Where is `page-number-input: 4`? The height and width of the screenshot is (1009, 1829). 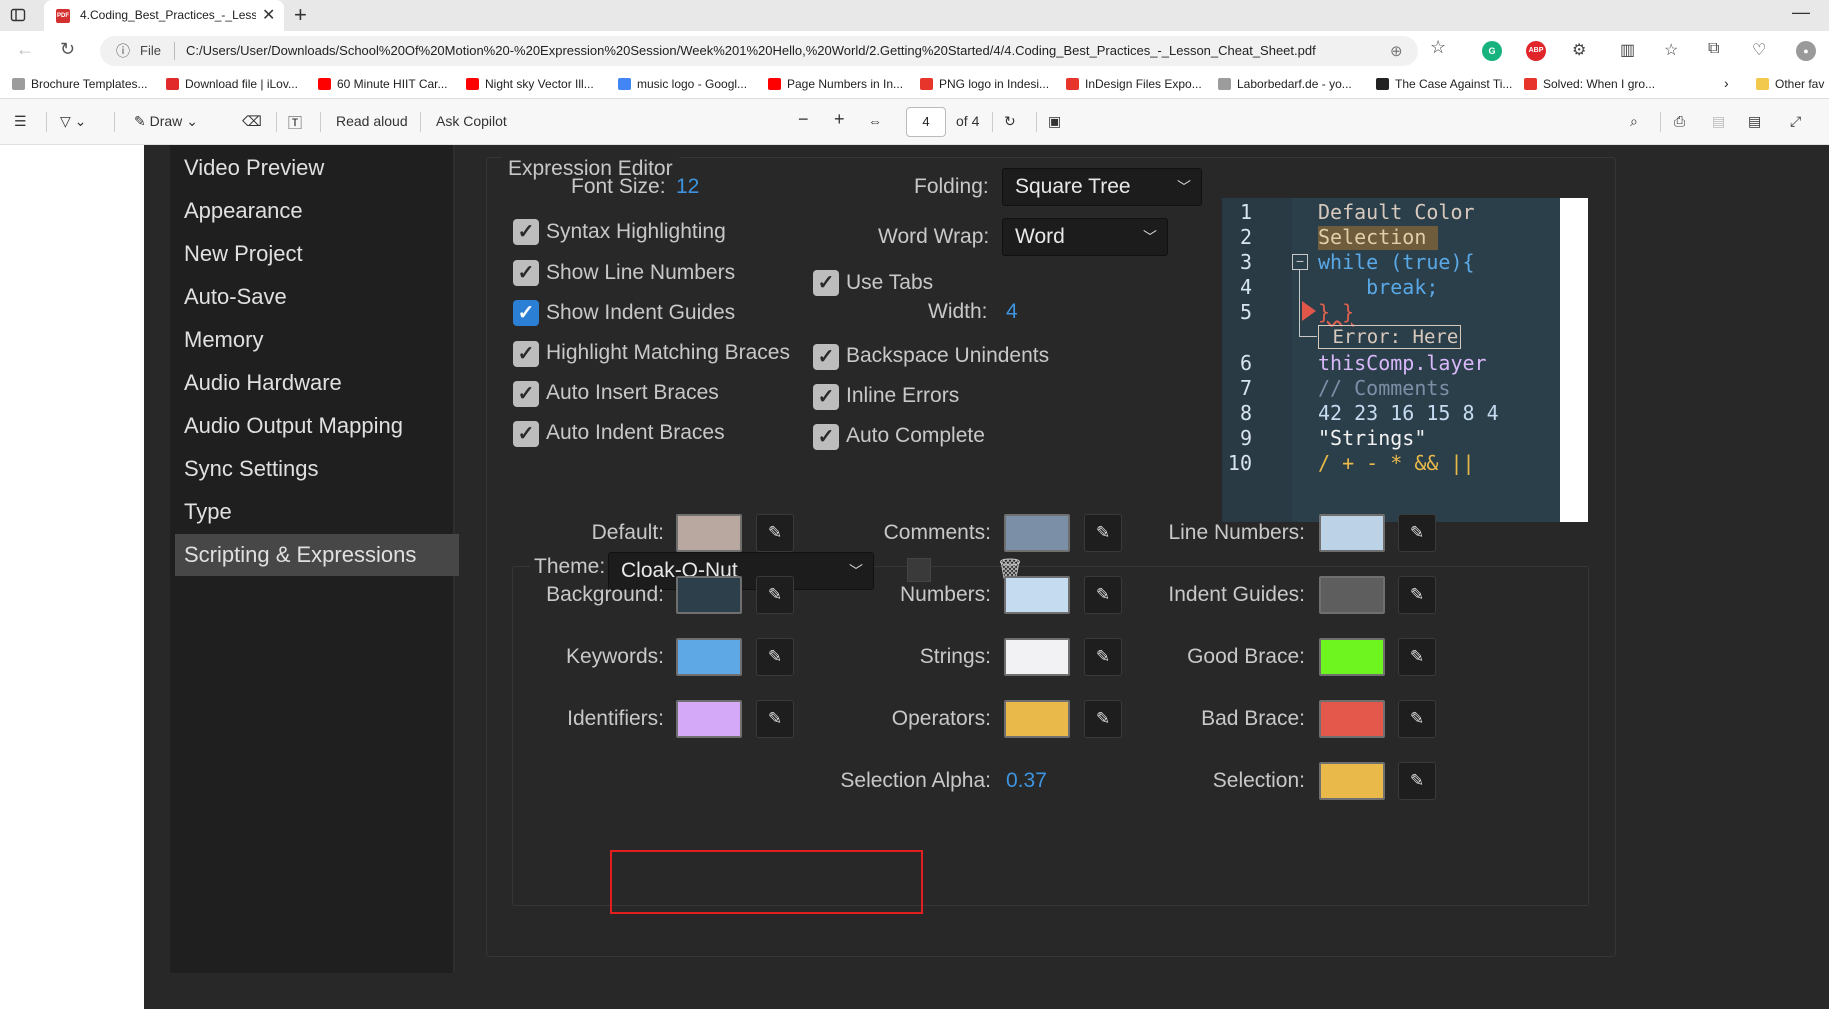
page-number-input: 4 is located at coordinates (926, 122).